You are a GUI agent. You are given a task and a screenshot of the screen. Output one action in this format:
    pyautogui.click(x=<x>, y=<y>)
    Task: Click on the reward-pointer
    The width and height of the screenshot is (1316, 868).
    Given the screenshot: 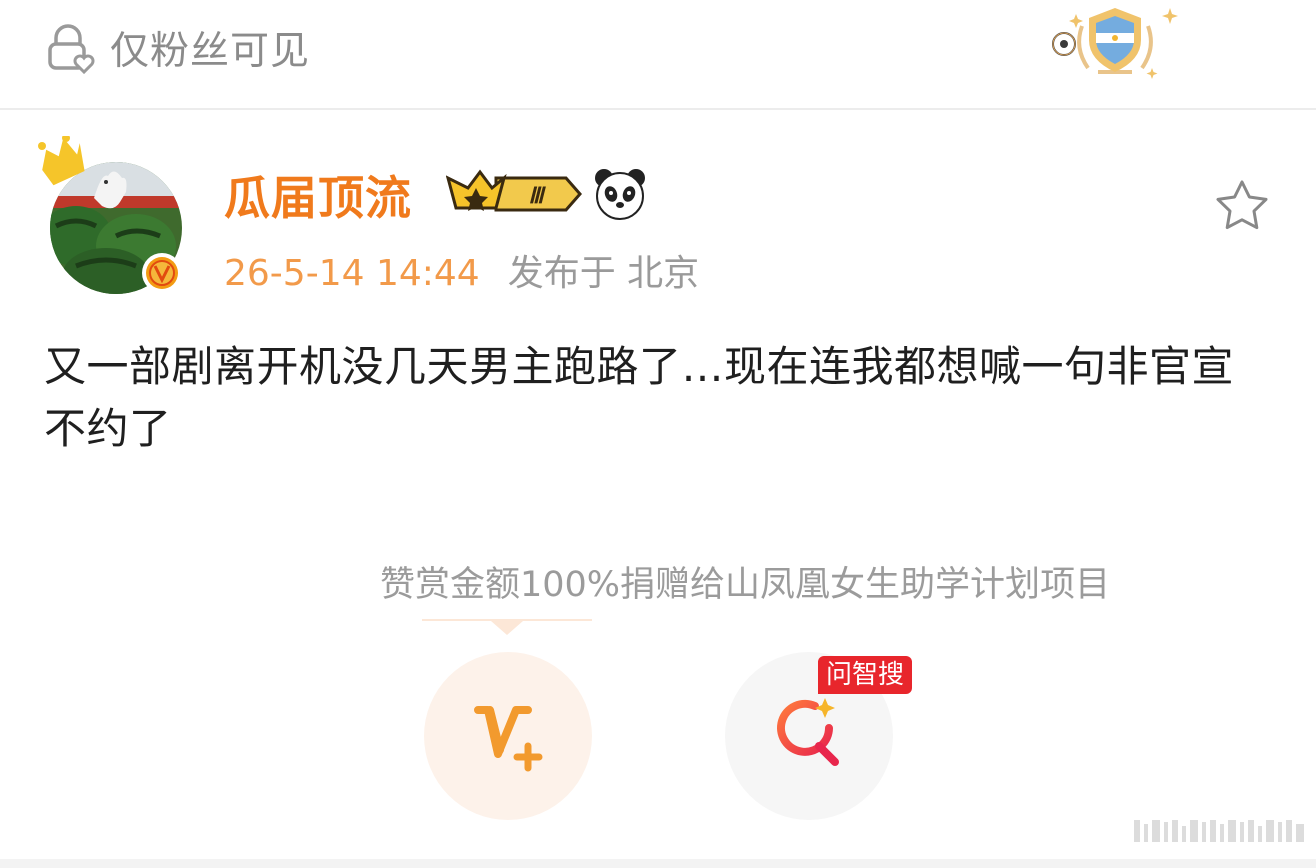 What is the action you would take?
    pyautogui.click(x=507, y=628)
    